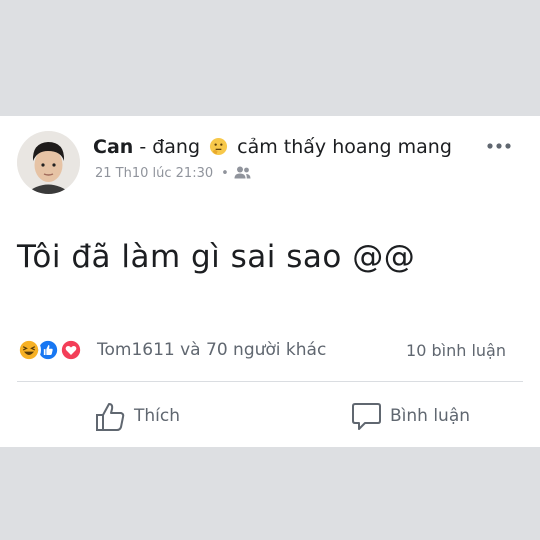 The height and width of the screenshot is (540, 540). Describe the element at coordinates (430, 416) in the screenshot. I see `comment-label: Bình luận` at that location.